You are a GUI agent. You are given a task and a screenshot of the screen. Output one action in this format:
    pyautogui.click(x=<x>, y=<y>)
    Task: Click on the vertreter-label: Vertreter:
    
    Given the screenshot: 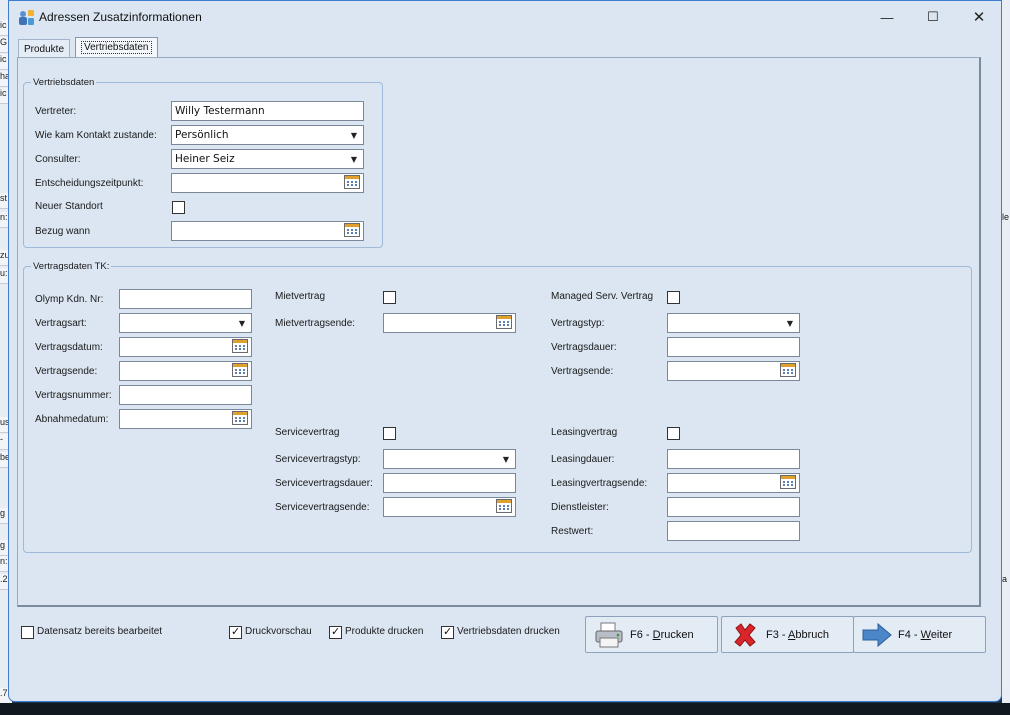 What is the action you would take?
    pyautogui.click(x=56, y=111)
    